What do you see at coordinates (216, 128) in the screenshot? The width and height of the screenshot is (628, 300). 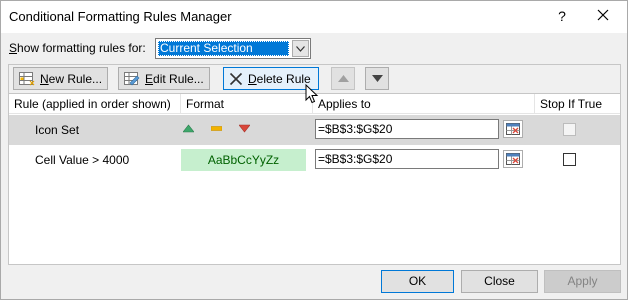 I see `yellow-dash-icon` at bounding box center [216, 128].